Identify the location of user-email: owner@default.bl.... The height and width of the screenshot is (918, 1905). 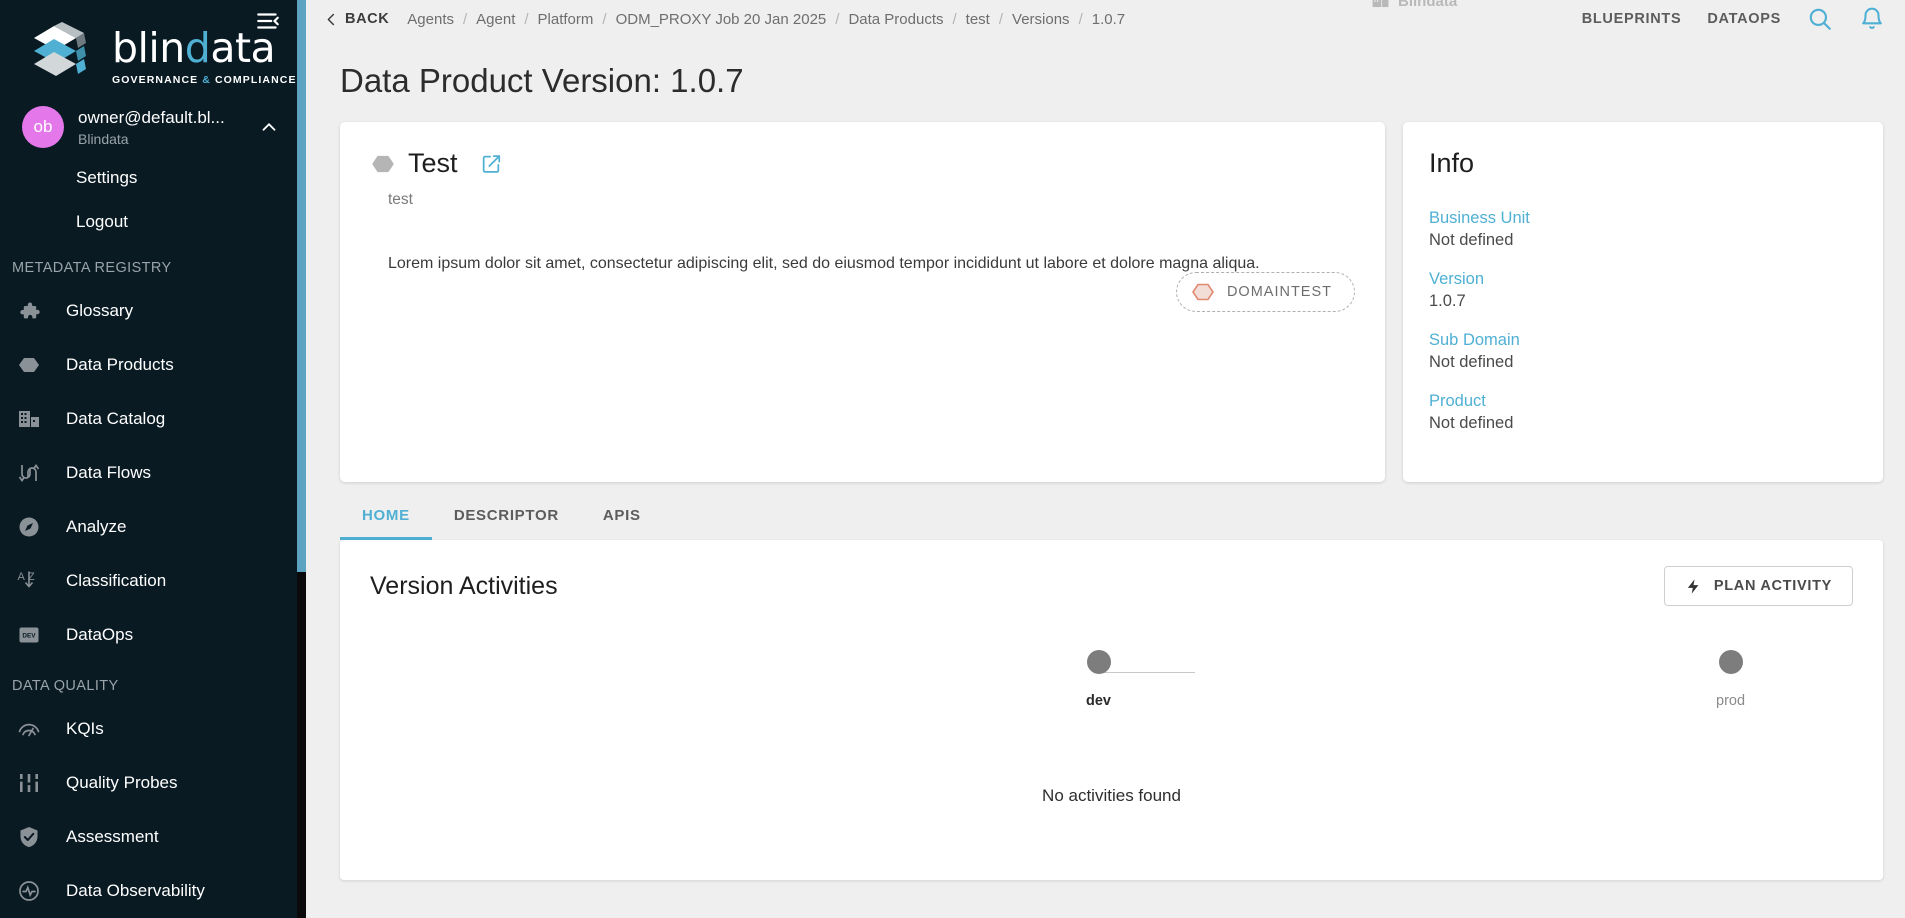
(151, 118).